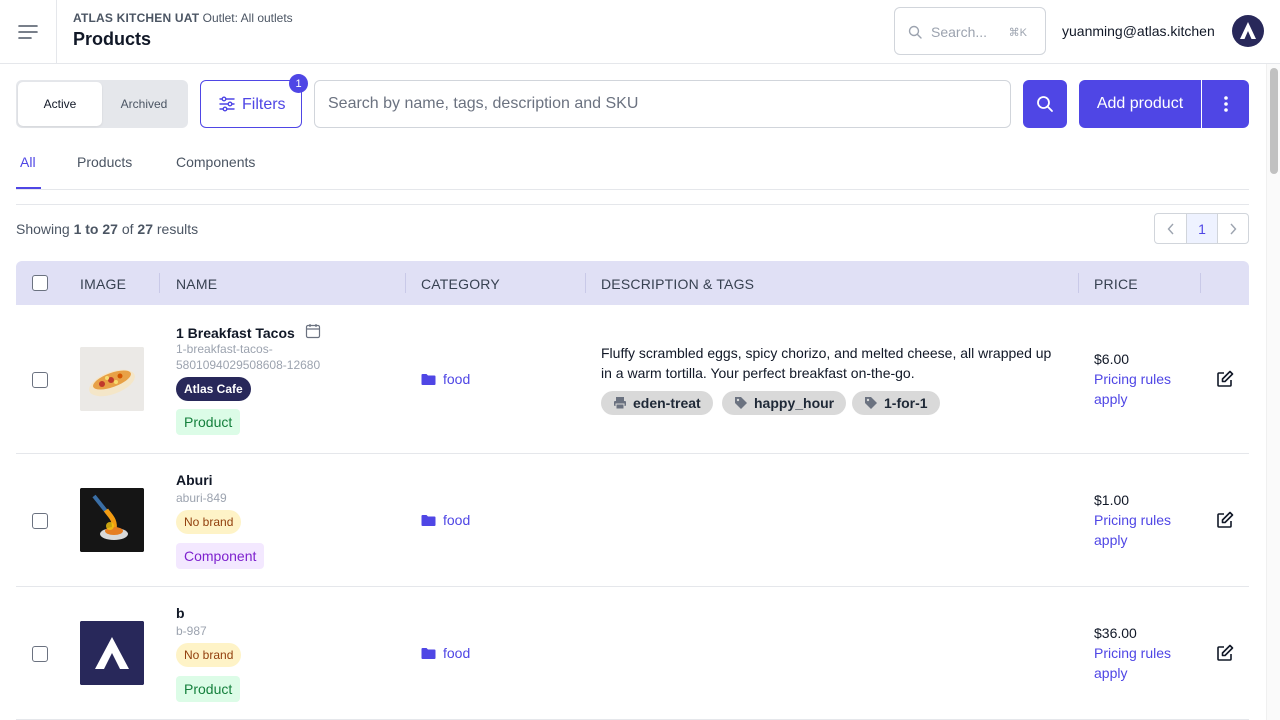 The height and width of the screenshot is (720, 1280). I want to click on chevron-left-icon, so click(1170, 228).